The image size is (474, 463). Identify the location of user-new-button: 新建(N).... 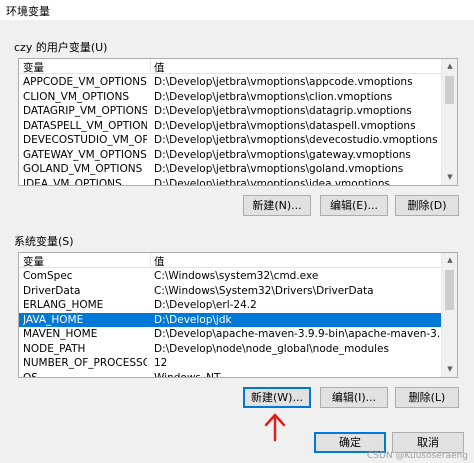
(277, 205).